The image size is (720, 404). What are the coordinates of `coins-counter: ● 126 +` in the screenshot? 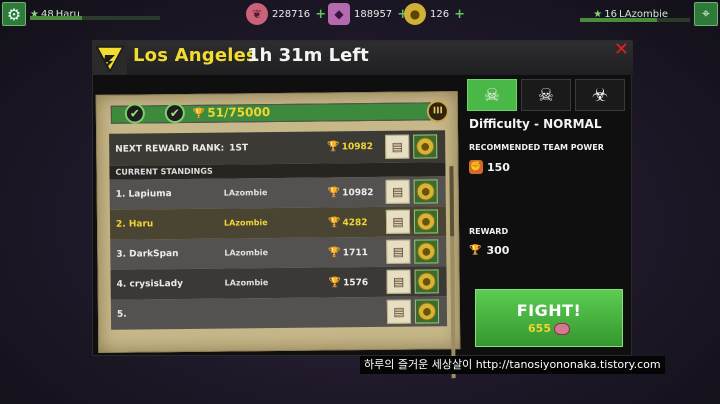 It's located at (434, 14).